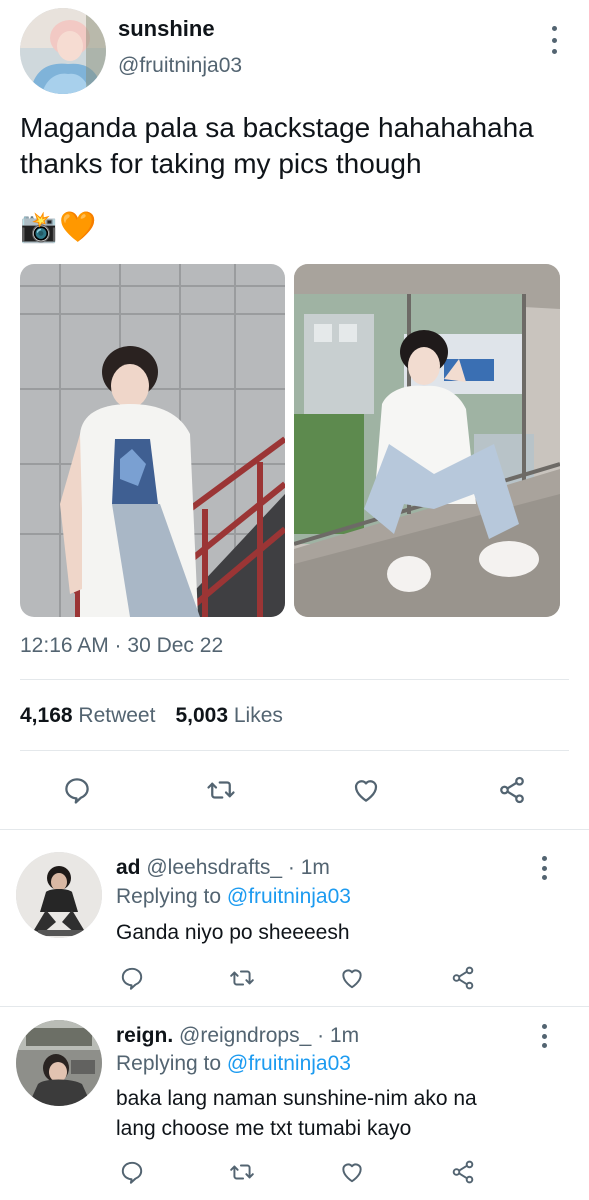 The image size is (589, 1200). I want to click on reply-divider, so click(294, 1006).